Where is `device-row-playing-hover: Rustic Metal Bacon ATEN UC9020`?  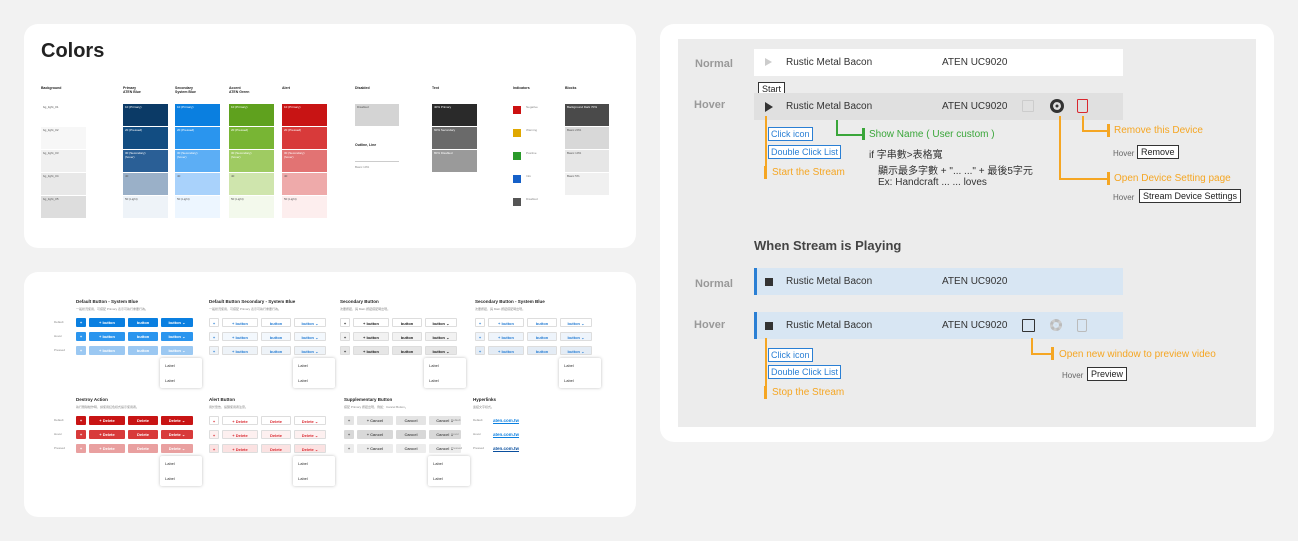
device-row-playing-hover: Rustic Metal Bacon ATEN UC9020 is located at coordinates (938, 325).